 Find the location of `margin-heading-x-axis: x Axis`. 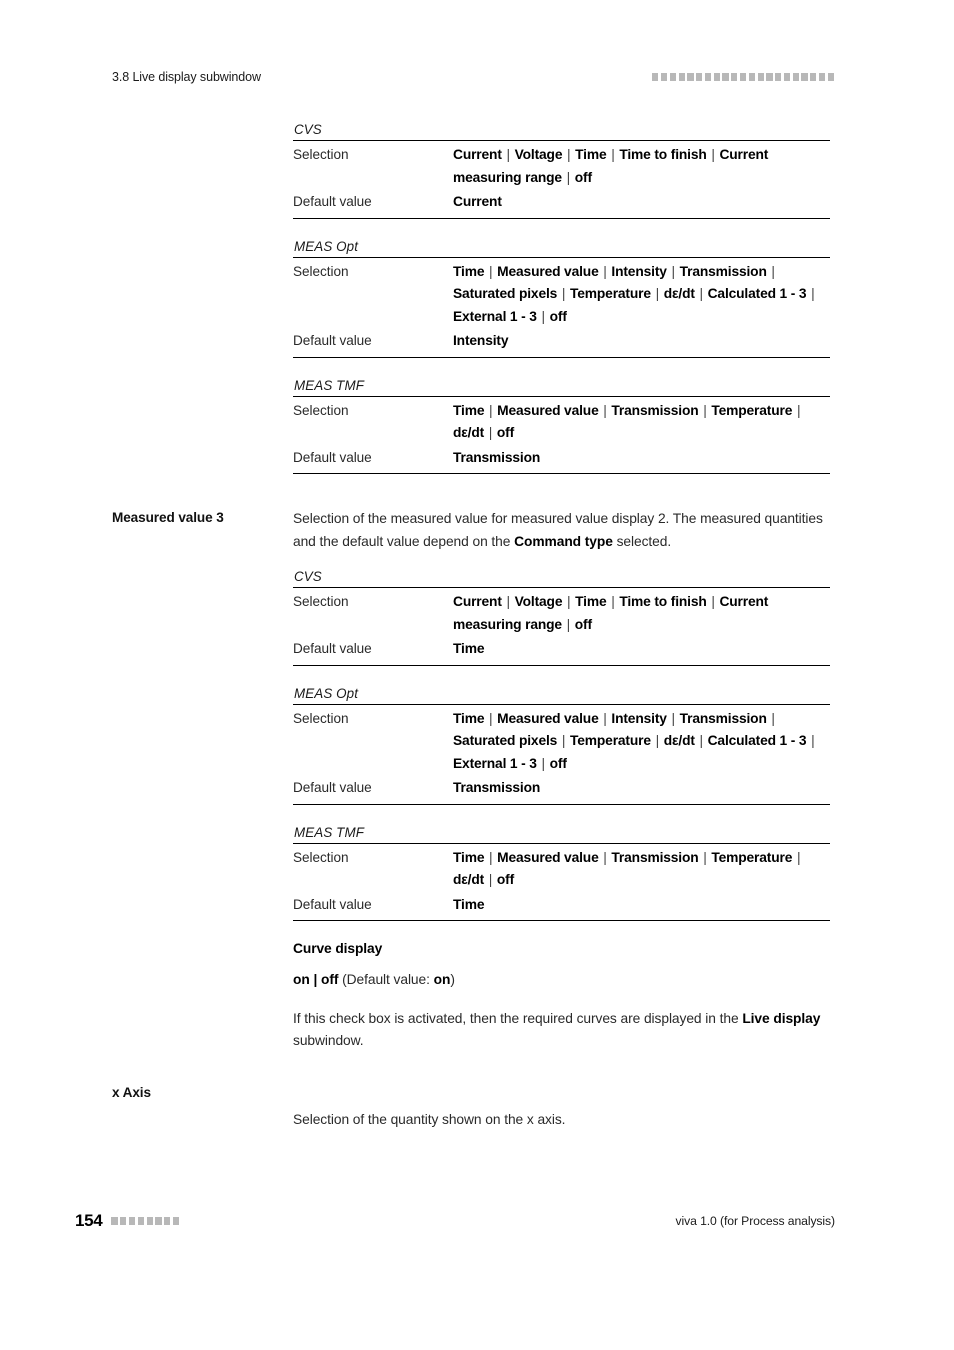

margin-heading-x-axis: x Axis is located at coordinates (131, 1092).